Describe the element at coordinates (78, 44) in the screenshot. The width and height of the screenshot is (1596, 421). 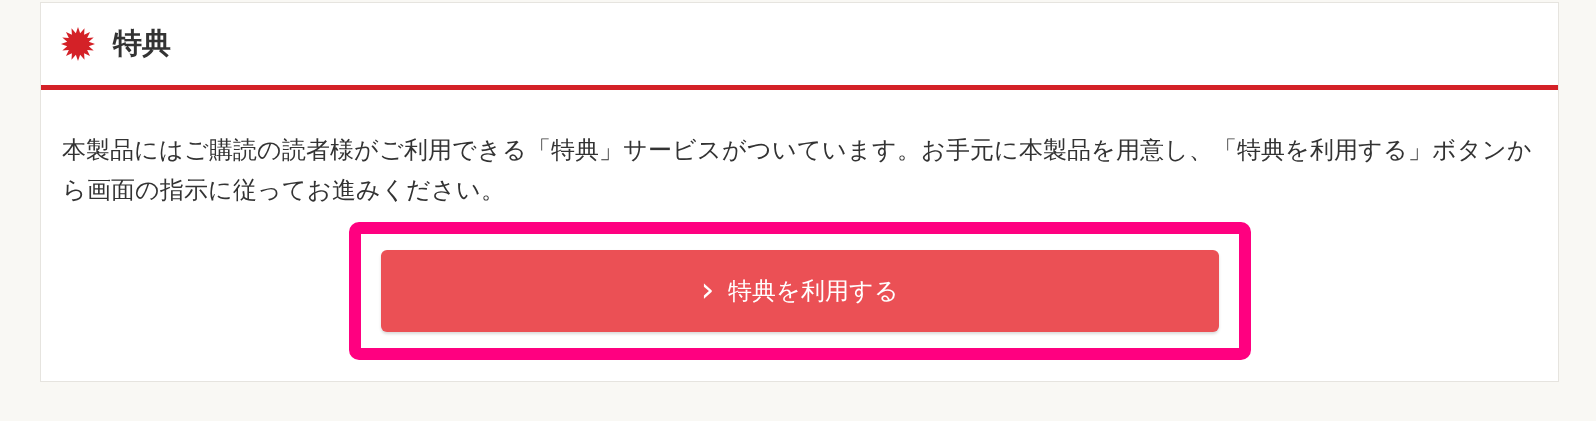
I see `starburst-icon` at that location.